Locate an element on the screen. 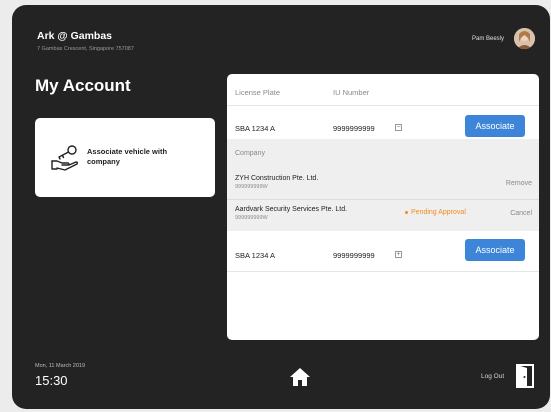 Image resolution: width=551 pixels, height=412 pixels. current-time: 15:30 is located at coordinates (51, 380).